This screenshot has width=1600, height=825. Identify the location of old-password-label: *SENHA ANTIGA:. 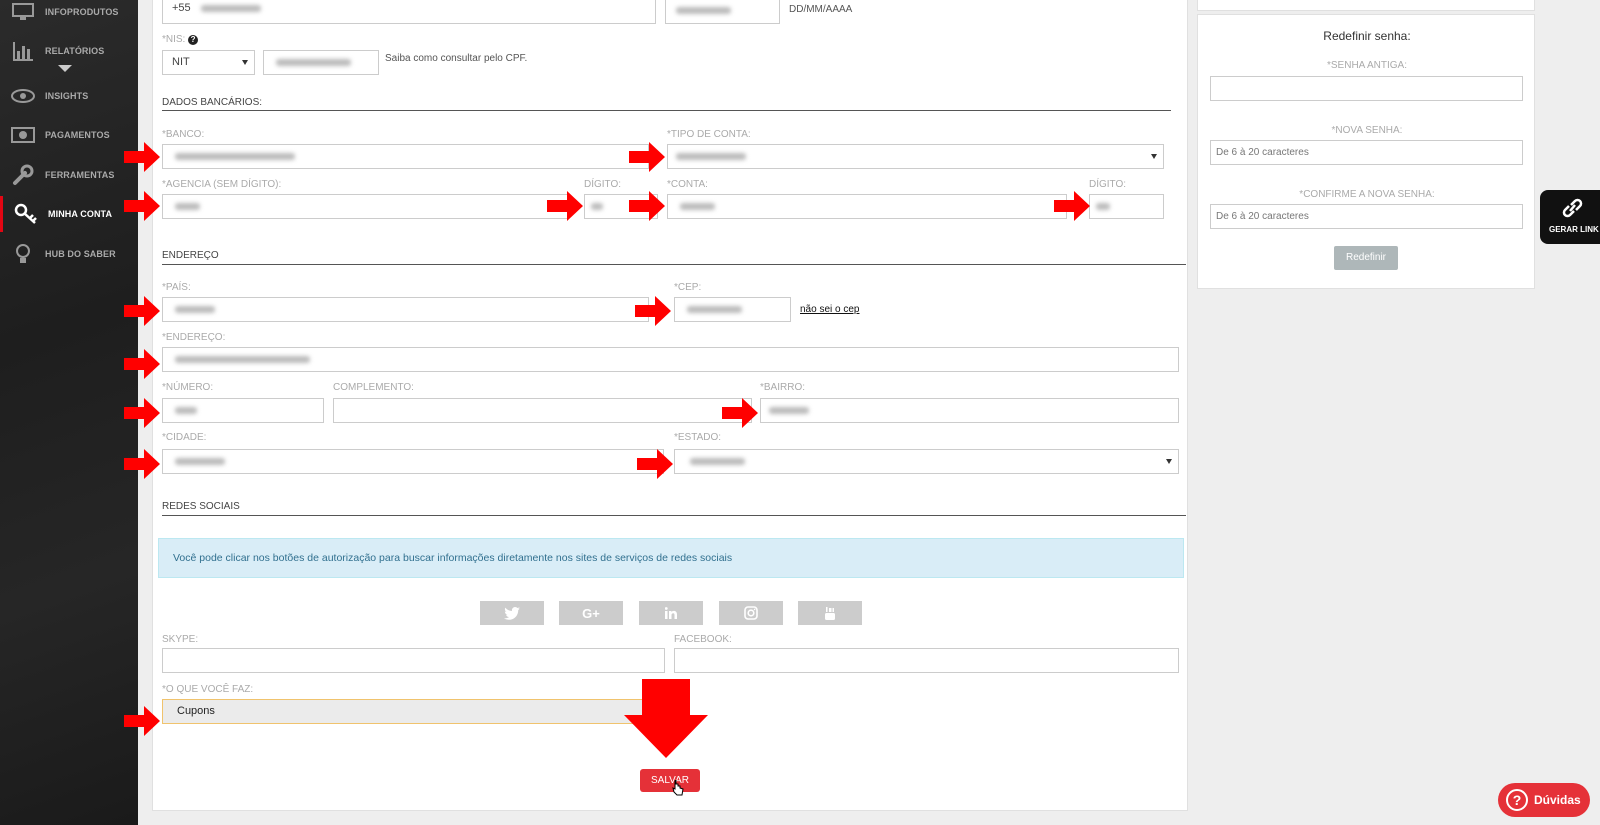
(1367, 65).